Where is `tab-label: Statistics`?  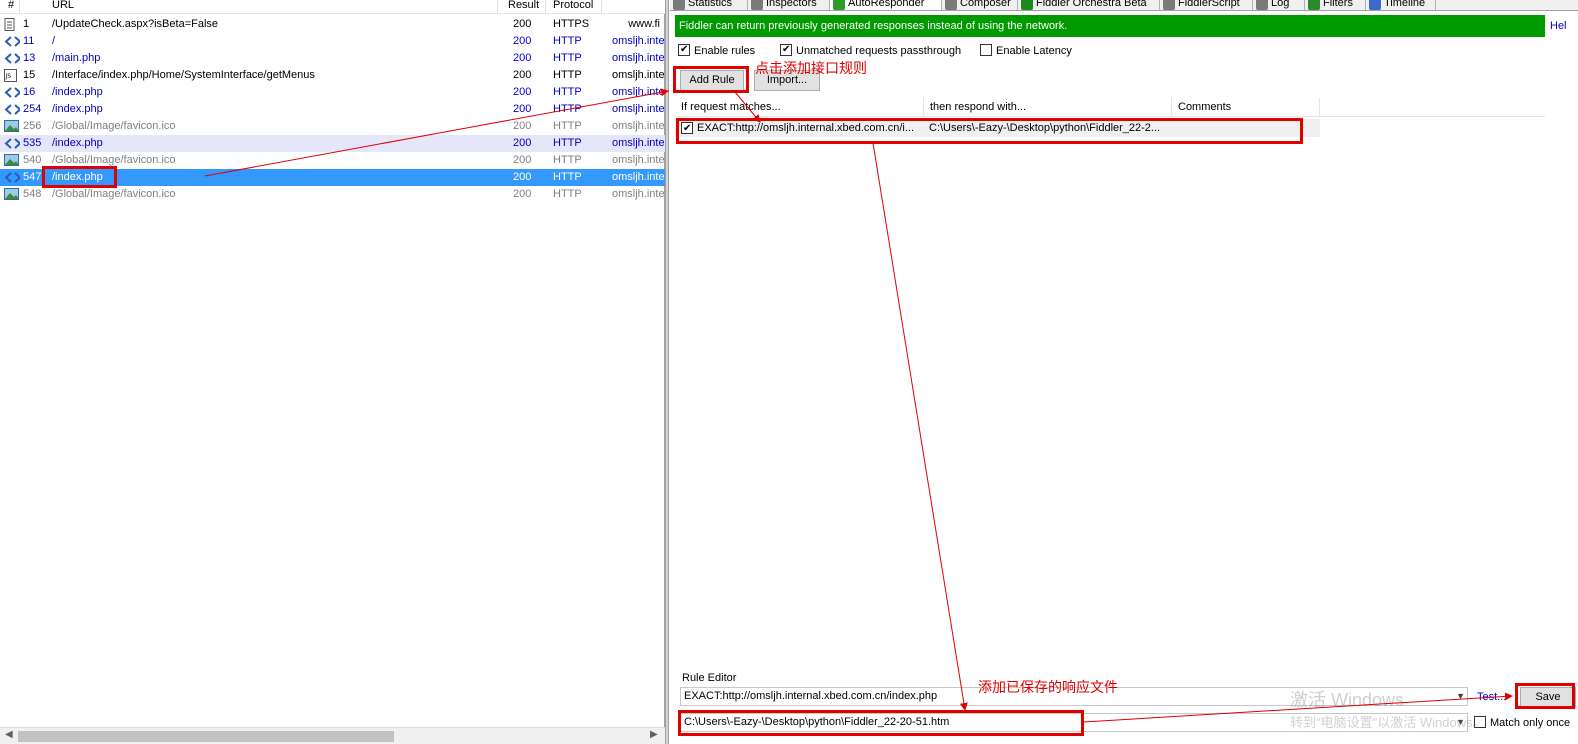
tab-label: Statistics is located at coordinates (710, 4).